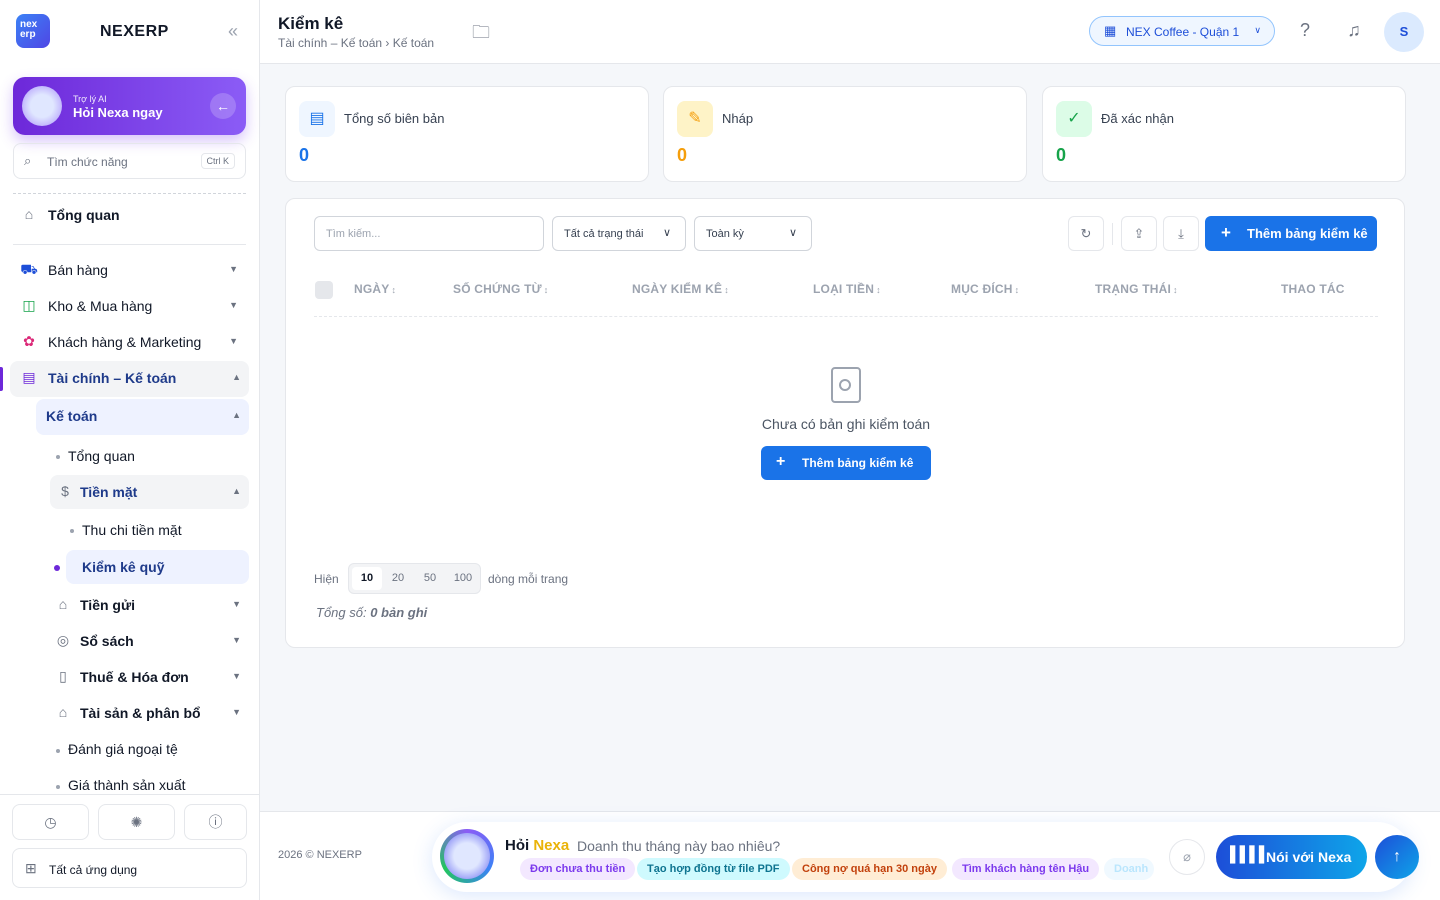  Describe the element at coordinates (1291, 233) in the screenshot. I see `add-inventory-button: + Thêm bảng kiểm kê` at that location.